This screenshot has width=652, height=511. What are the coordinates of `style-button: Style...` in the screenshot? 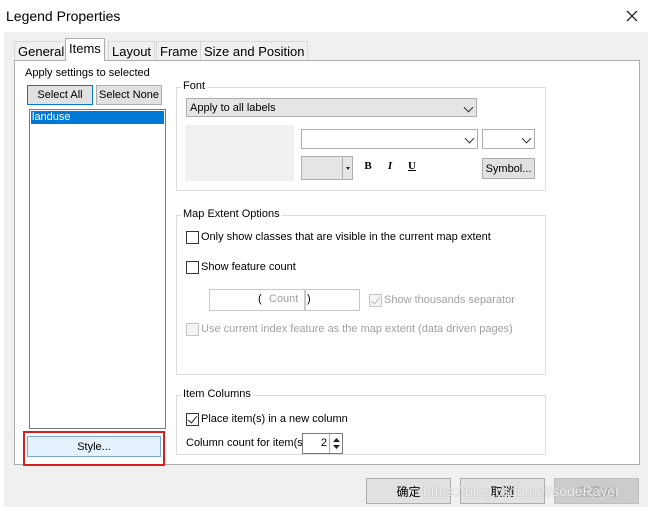 It's located at (94, 446).